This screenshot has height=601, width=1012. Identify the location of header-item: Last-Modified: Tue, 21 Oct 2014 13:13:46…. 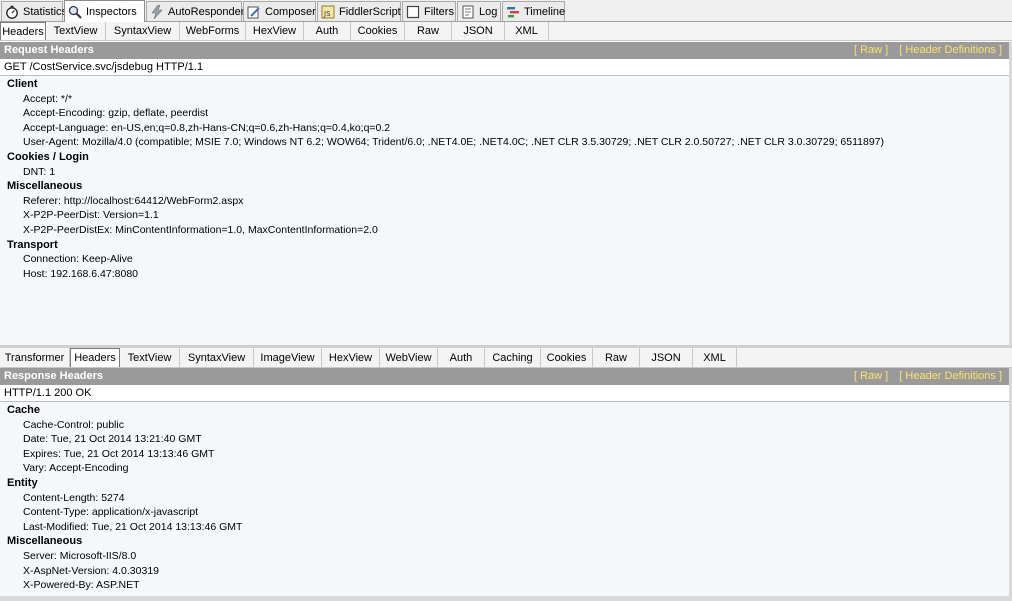
(504, 527).